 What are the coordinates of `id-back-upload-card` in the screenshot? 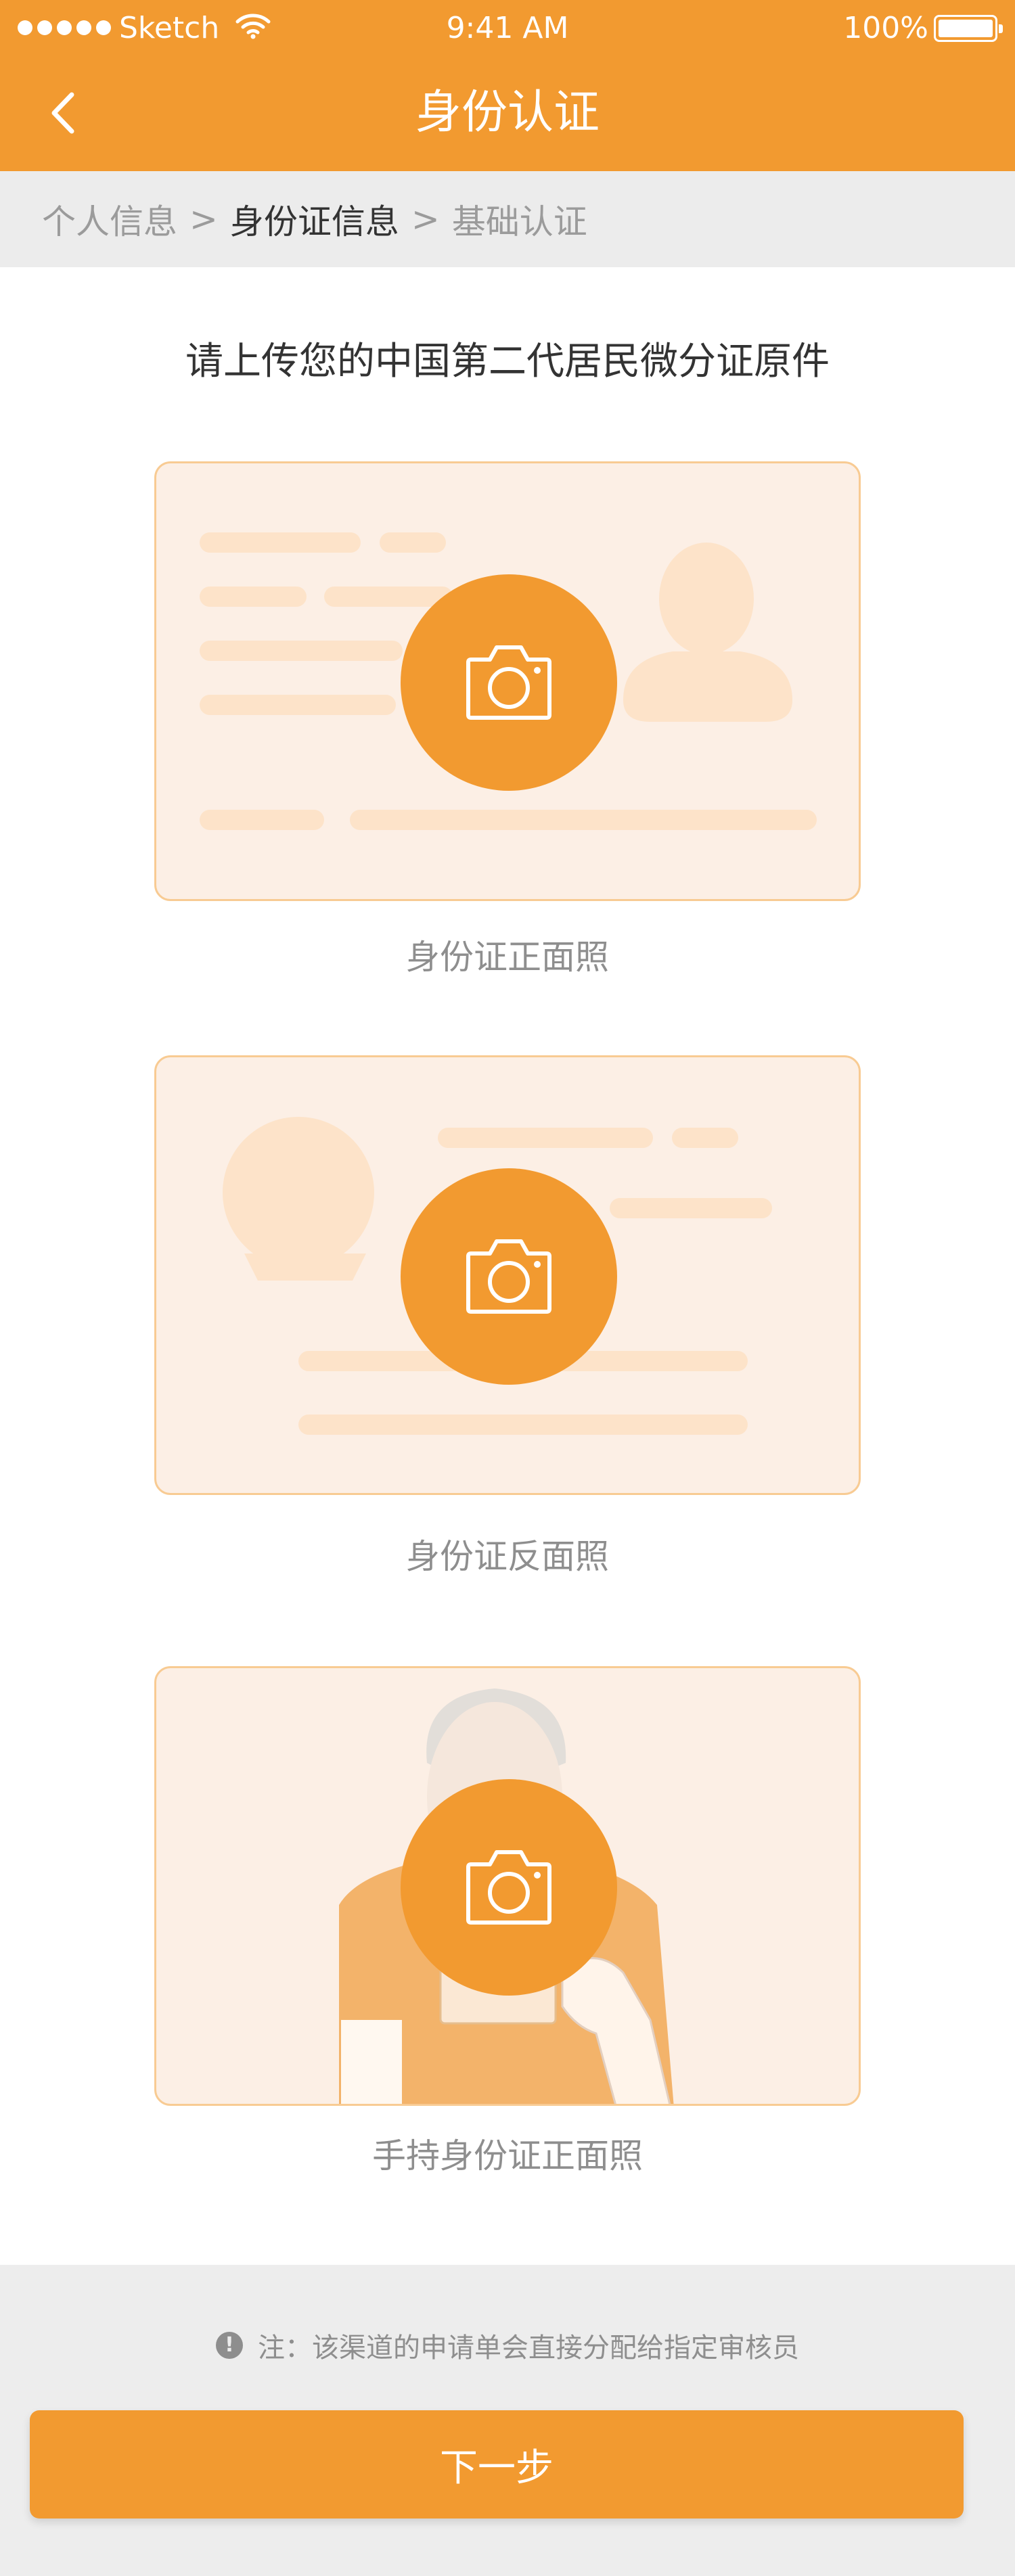 It's located at (507, 1275).